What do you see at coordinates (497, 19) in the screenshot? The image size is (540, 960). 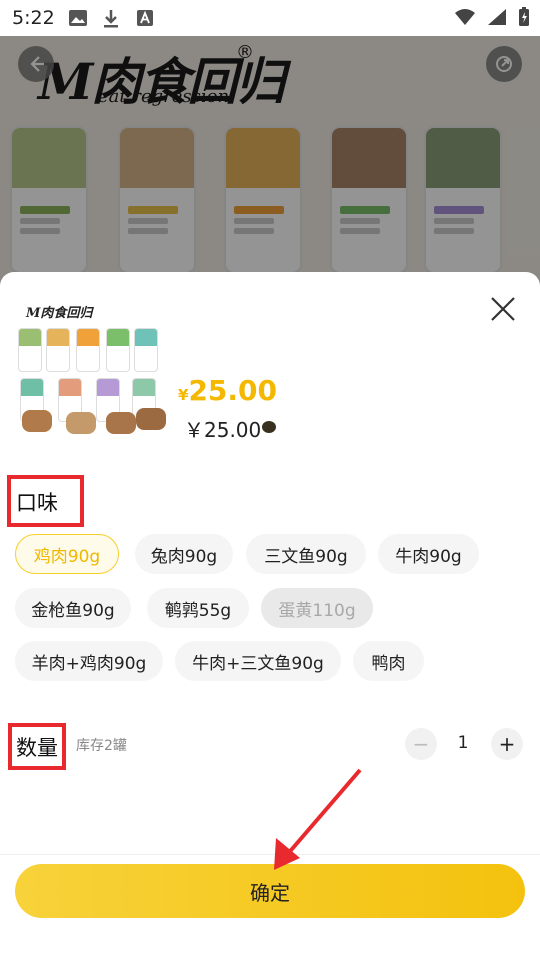 I see `signal-icon` at bounding box center [497, 19].